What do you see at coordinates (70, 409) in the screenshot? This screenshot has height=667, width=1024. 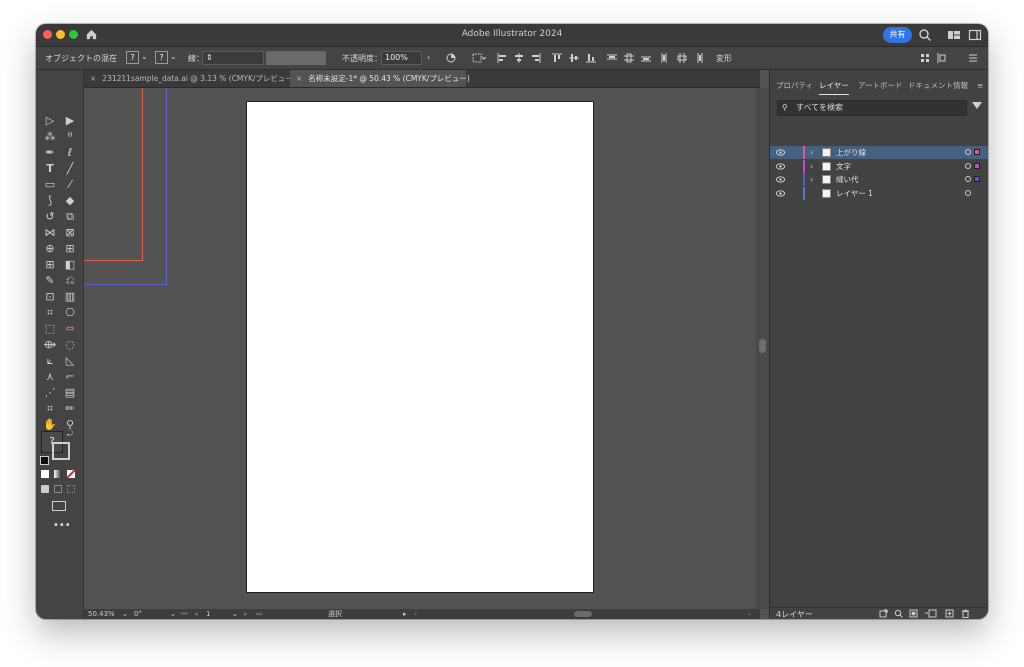 I see `pencil-tool-icon: ✏` at bounding box center [70, 409].